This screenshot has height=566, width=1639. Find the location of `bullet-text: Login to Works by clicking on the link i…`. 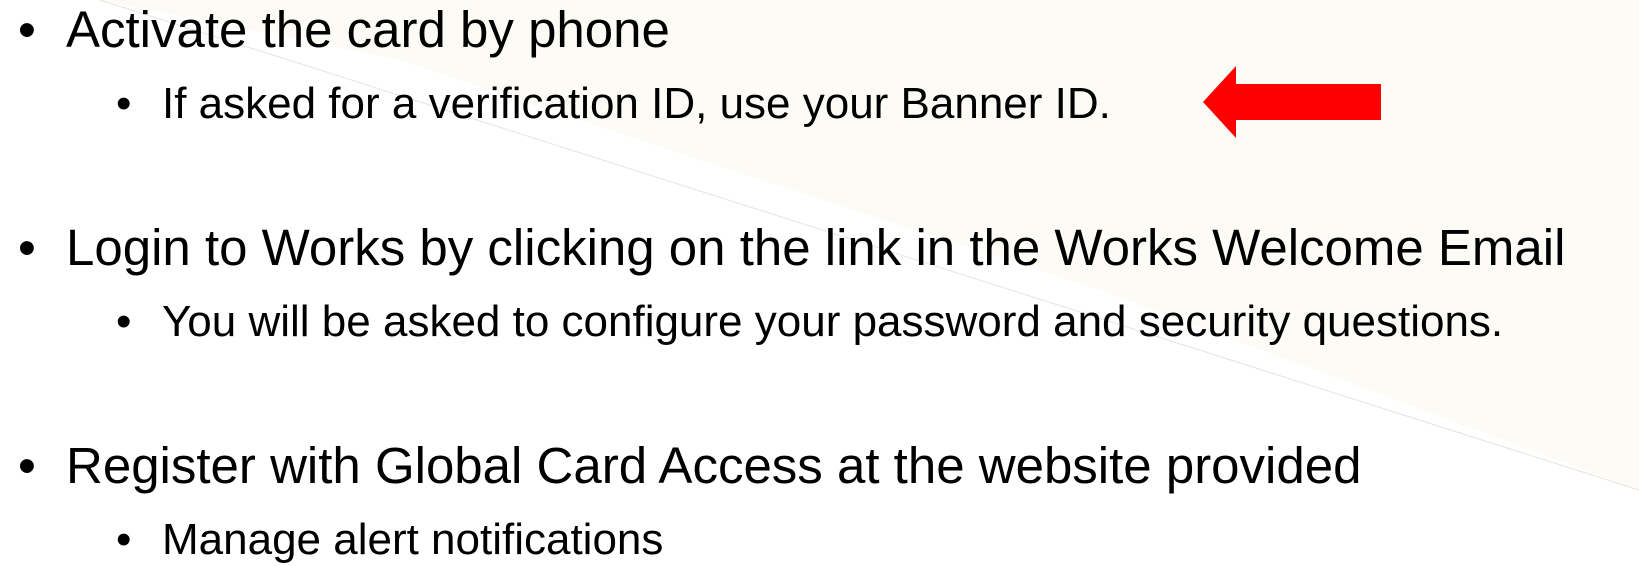

bullet-text: Login to Works by clicking on the link i… is located at coordinates (816, 247).